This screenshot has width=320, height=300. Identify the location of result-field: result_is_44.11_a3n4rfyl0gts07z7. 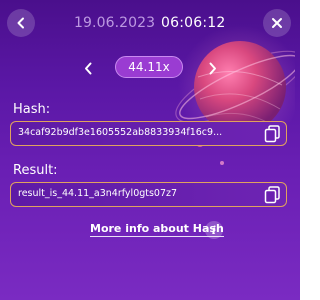
(148, 194).